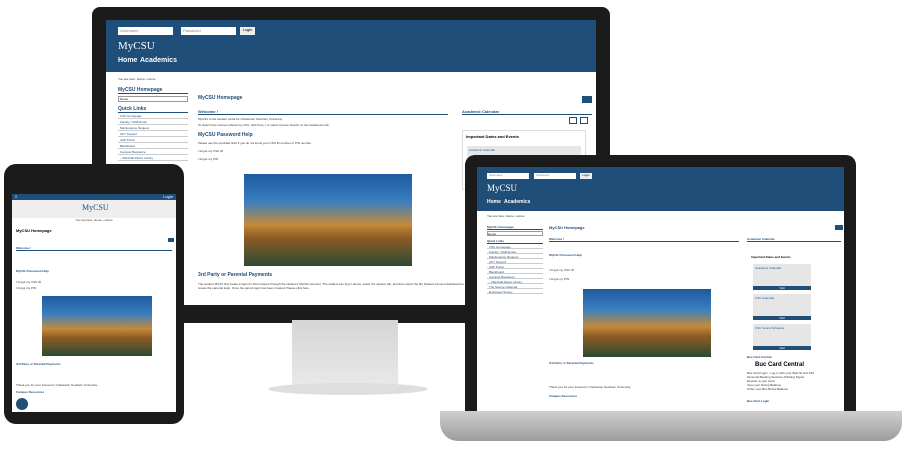 The image size is (907, 456). I want to click on username-placeholder: Username, so click(129, 30).